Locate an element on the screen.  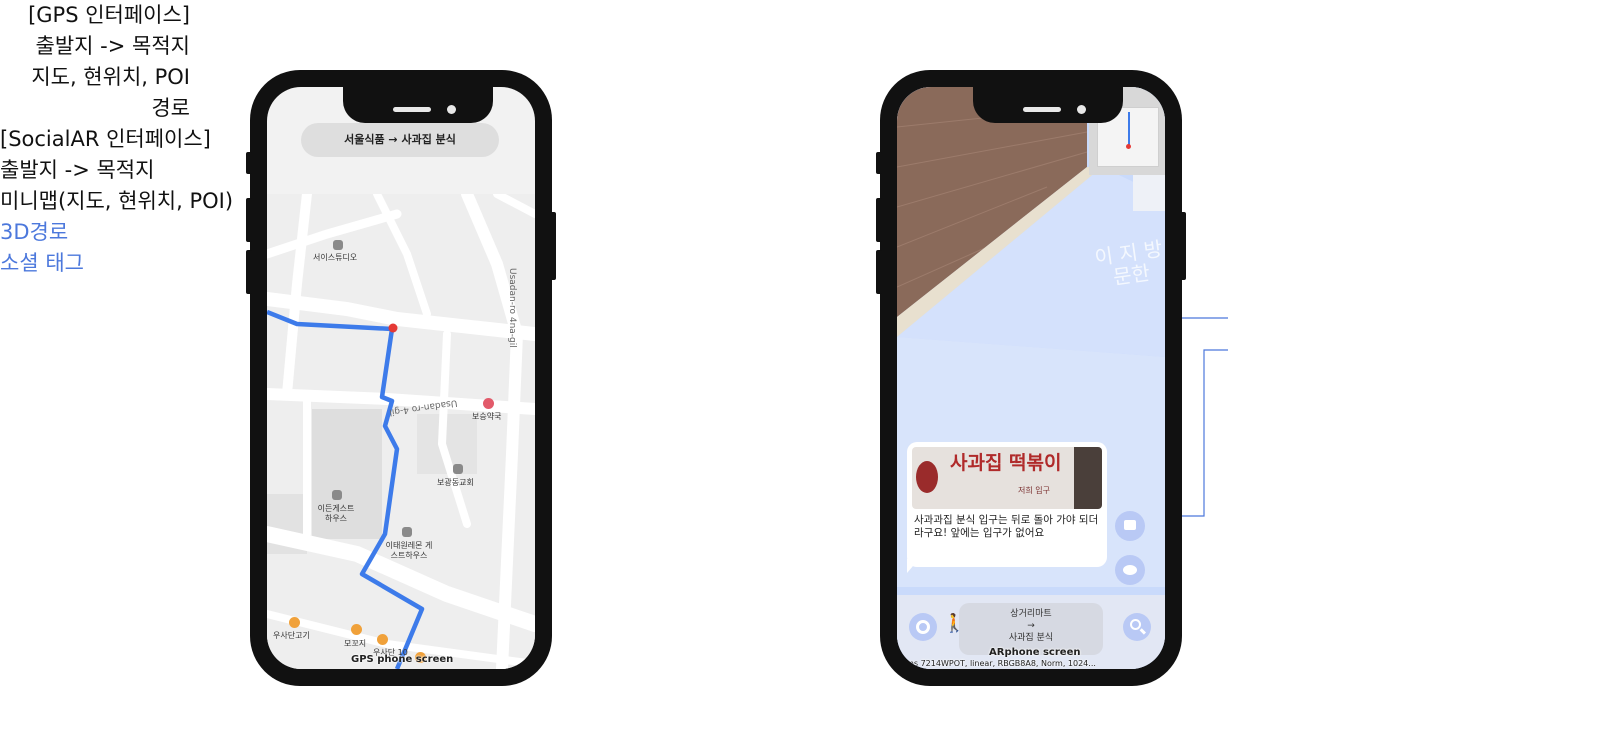
poi-label: 우사단고기 is located at coordinates (291, 636).